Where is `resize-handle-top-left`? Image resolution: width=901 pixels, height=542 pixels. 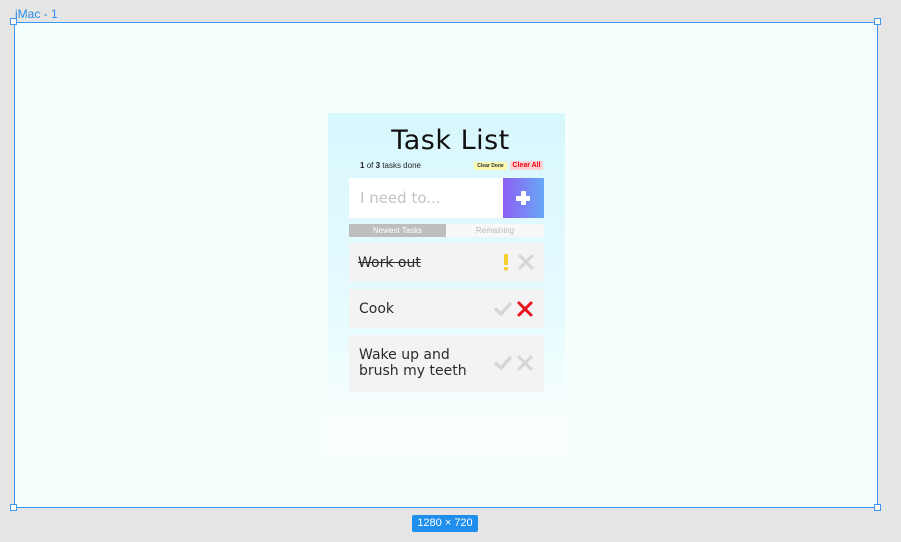 resize-handle-top-left is located at coordinates (13, 21).